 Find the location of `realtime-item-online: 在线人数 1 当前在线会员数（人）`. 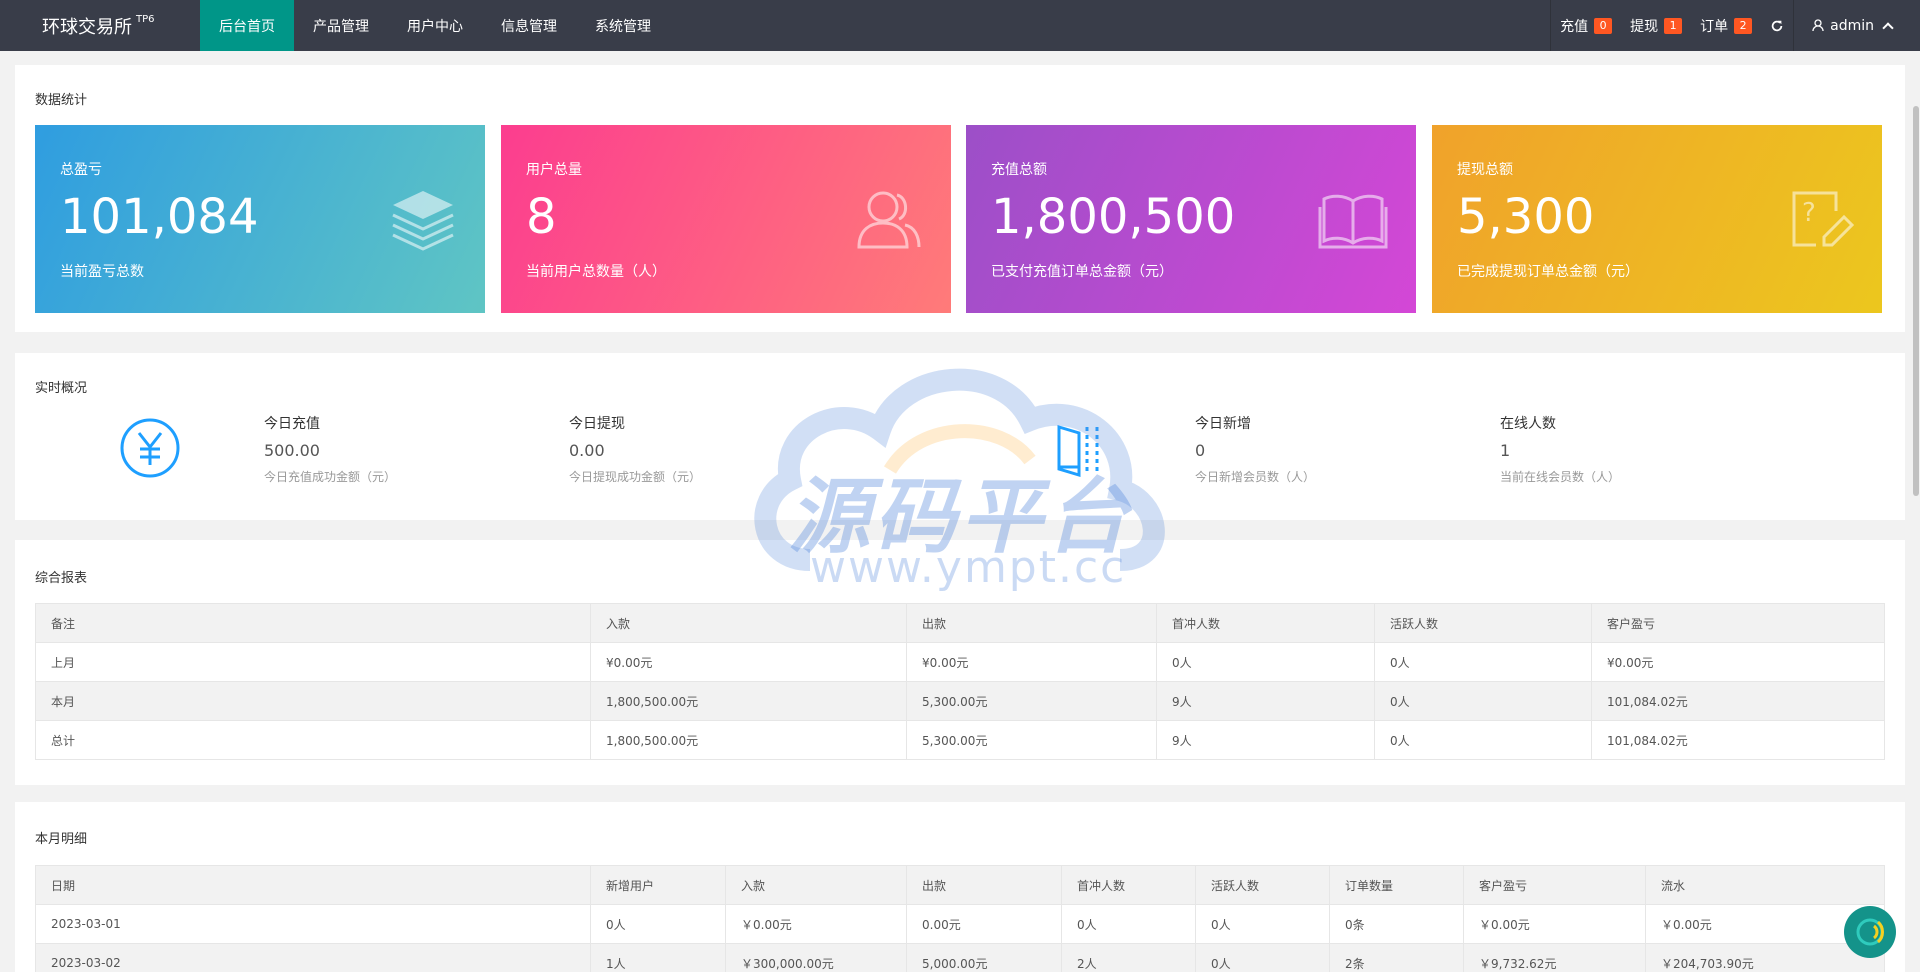

realtime-item-online: 在线人数 1 当前在线会员数（人） is located at coordinates (1560, 449).